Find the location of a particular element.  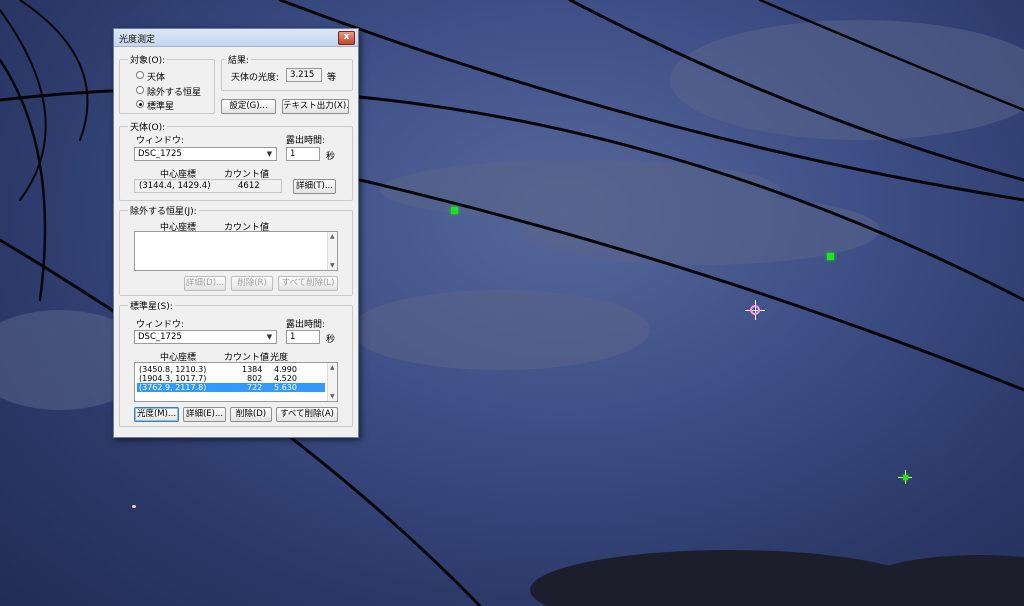

magnitude-value: 3.215 is located at coordinates (304, 75).